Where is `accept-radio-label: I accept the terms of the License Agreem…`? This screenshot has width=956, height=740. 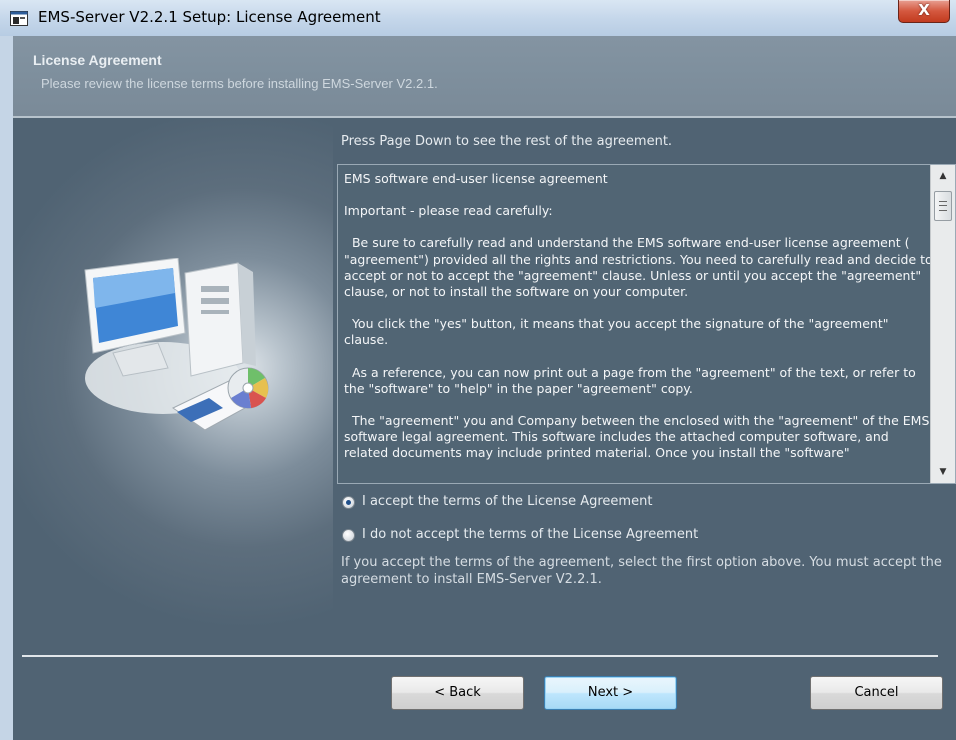 accept-radio-label: I accept the terms of the License Agreem… is located at coordinates (507, 501).